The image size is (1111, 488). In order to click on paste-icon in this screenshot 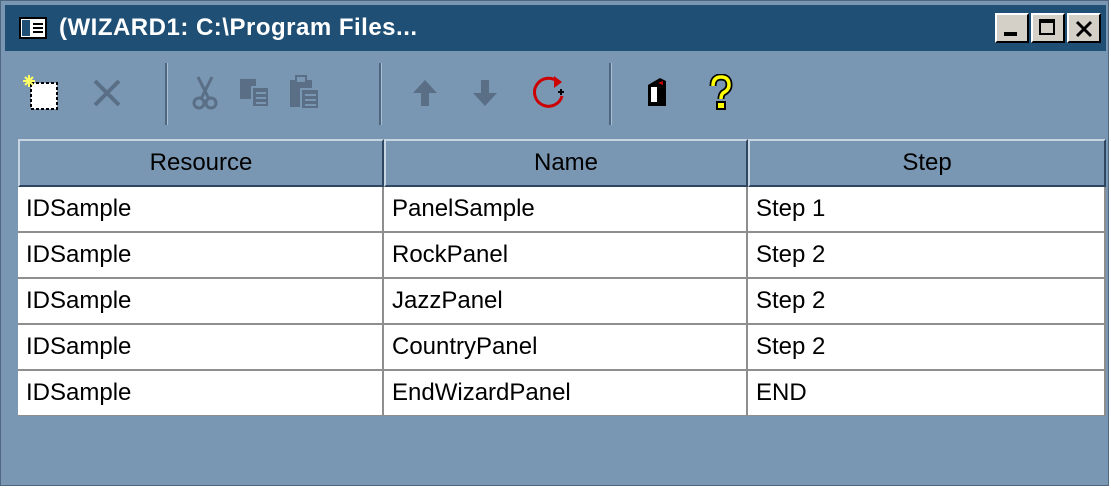, I will do `click(305, 92)`.